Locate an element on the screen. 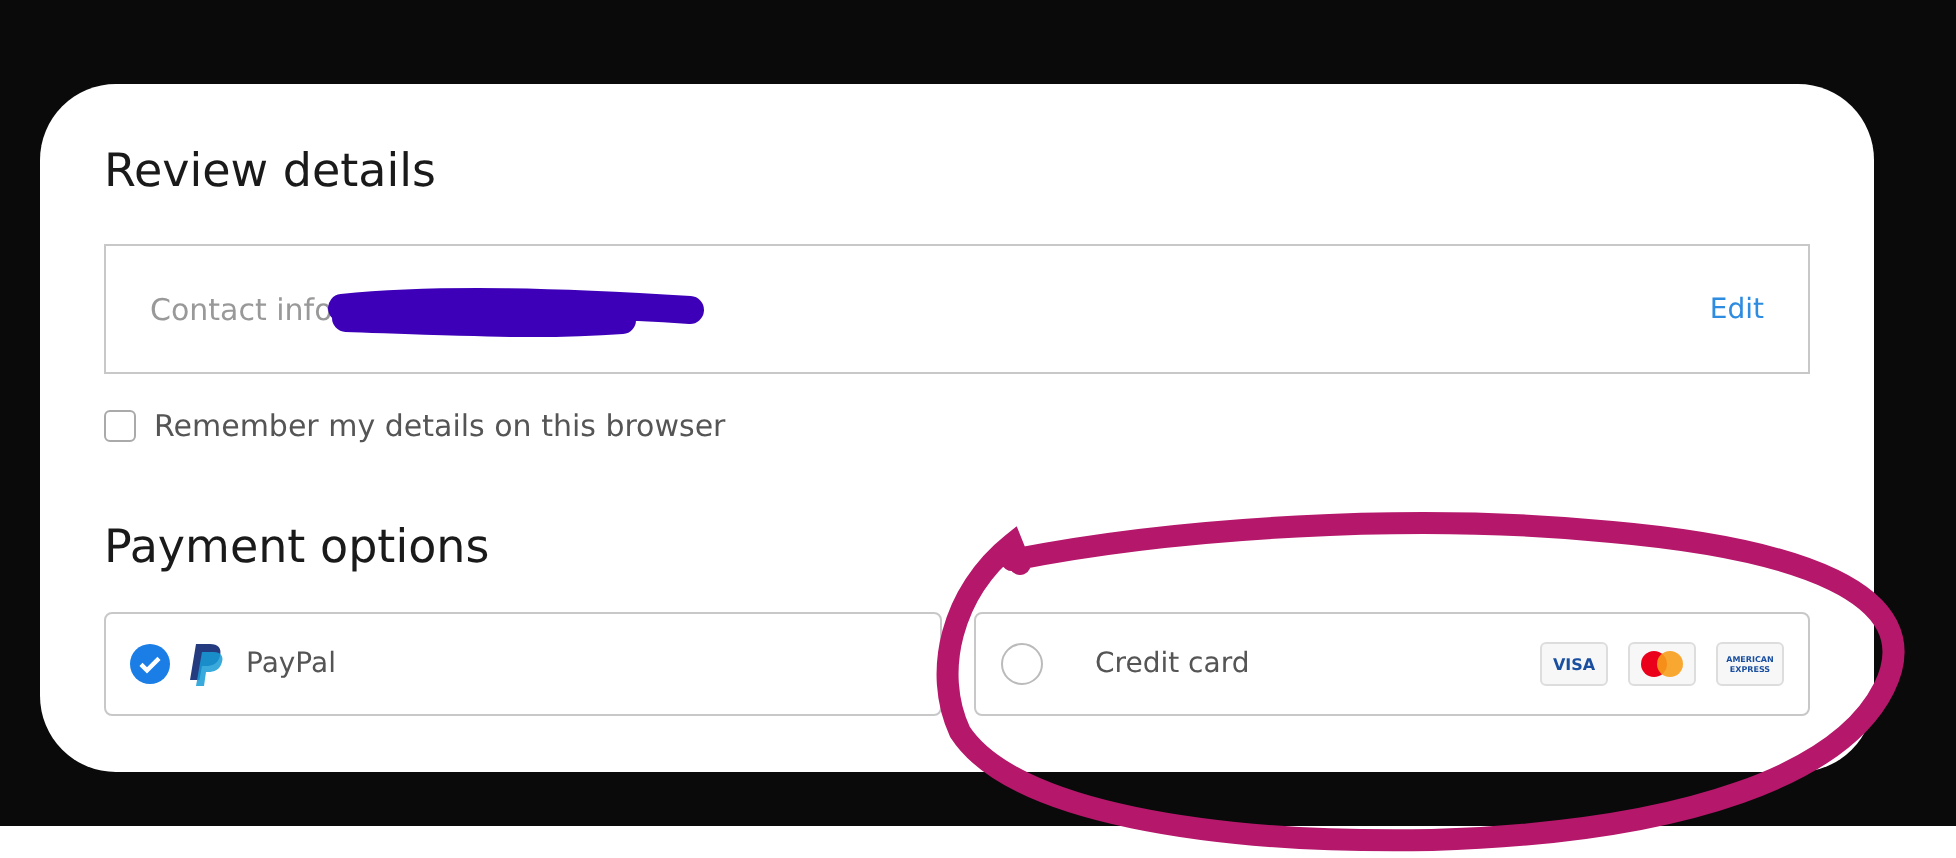 The height and width of the screenshot is (858, 1956). visa-logo: VISA is located at coordinates (1574, 664).